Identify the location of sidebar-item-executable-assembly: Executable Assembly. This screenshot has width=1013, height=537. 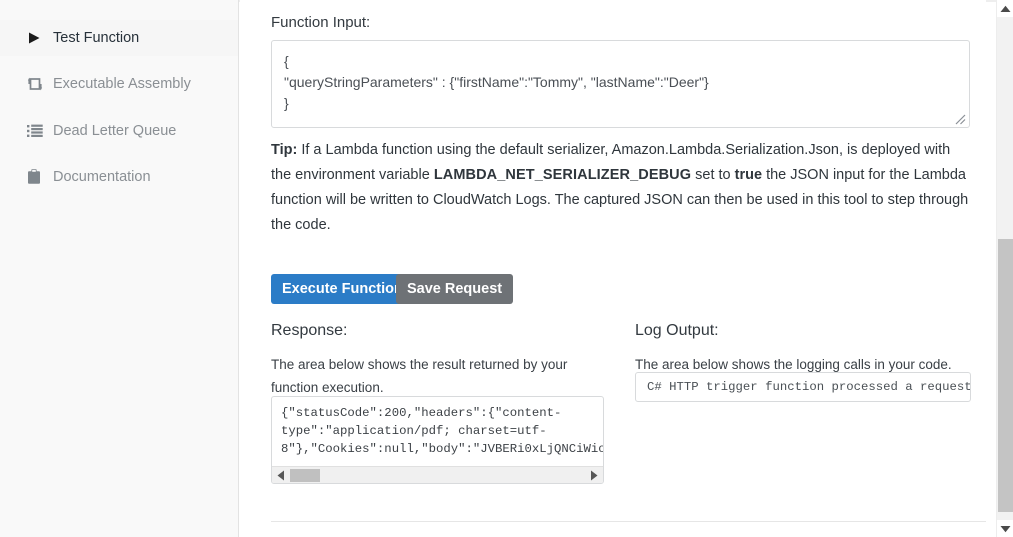
(119, 84).